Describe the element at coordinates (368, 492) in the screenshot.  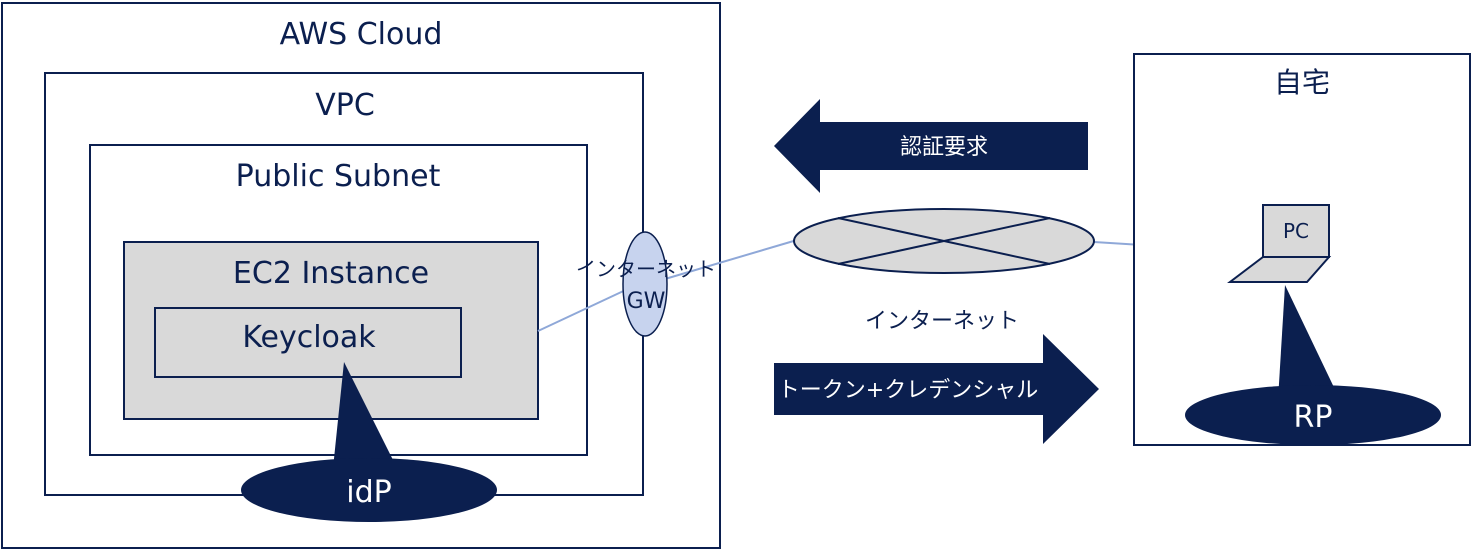
I see `idp-callout-label: idP` at that location.